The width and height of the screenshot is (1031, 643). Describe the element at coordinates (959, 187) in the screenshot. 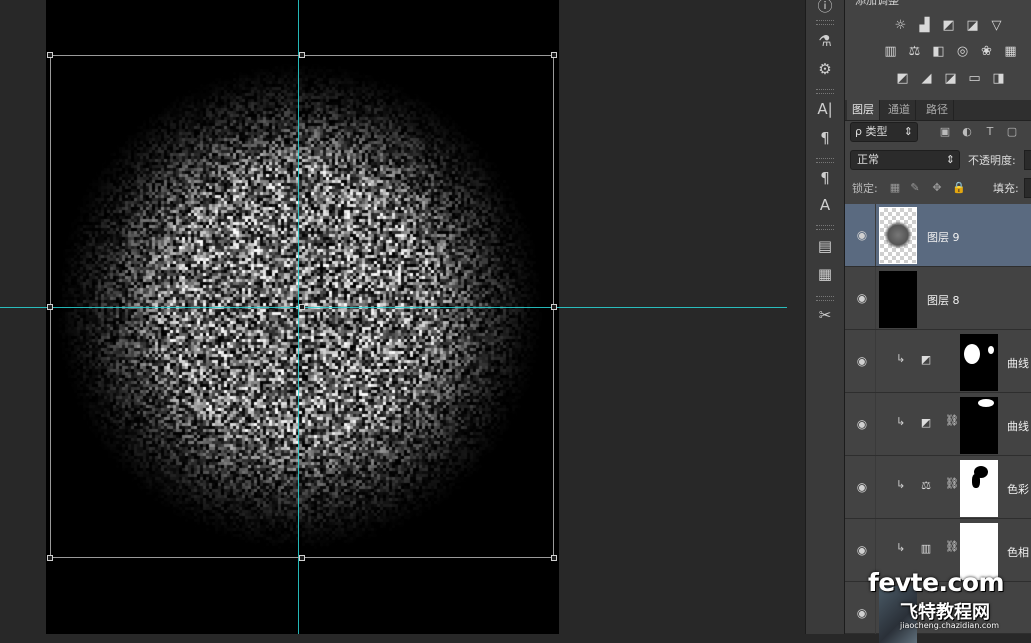

I see `lock-all-icon: 🔒` at that location.